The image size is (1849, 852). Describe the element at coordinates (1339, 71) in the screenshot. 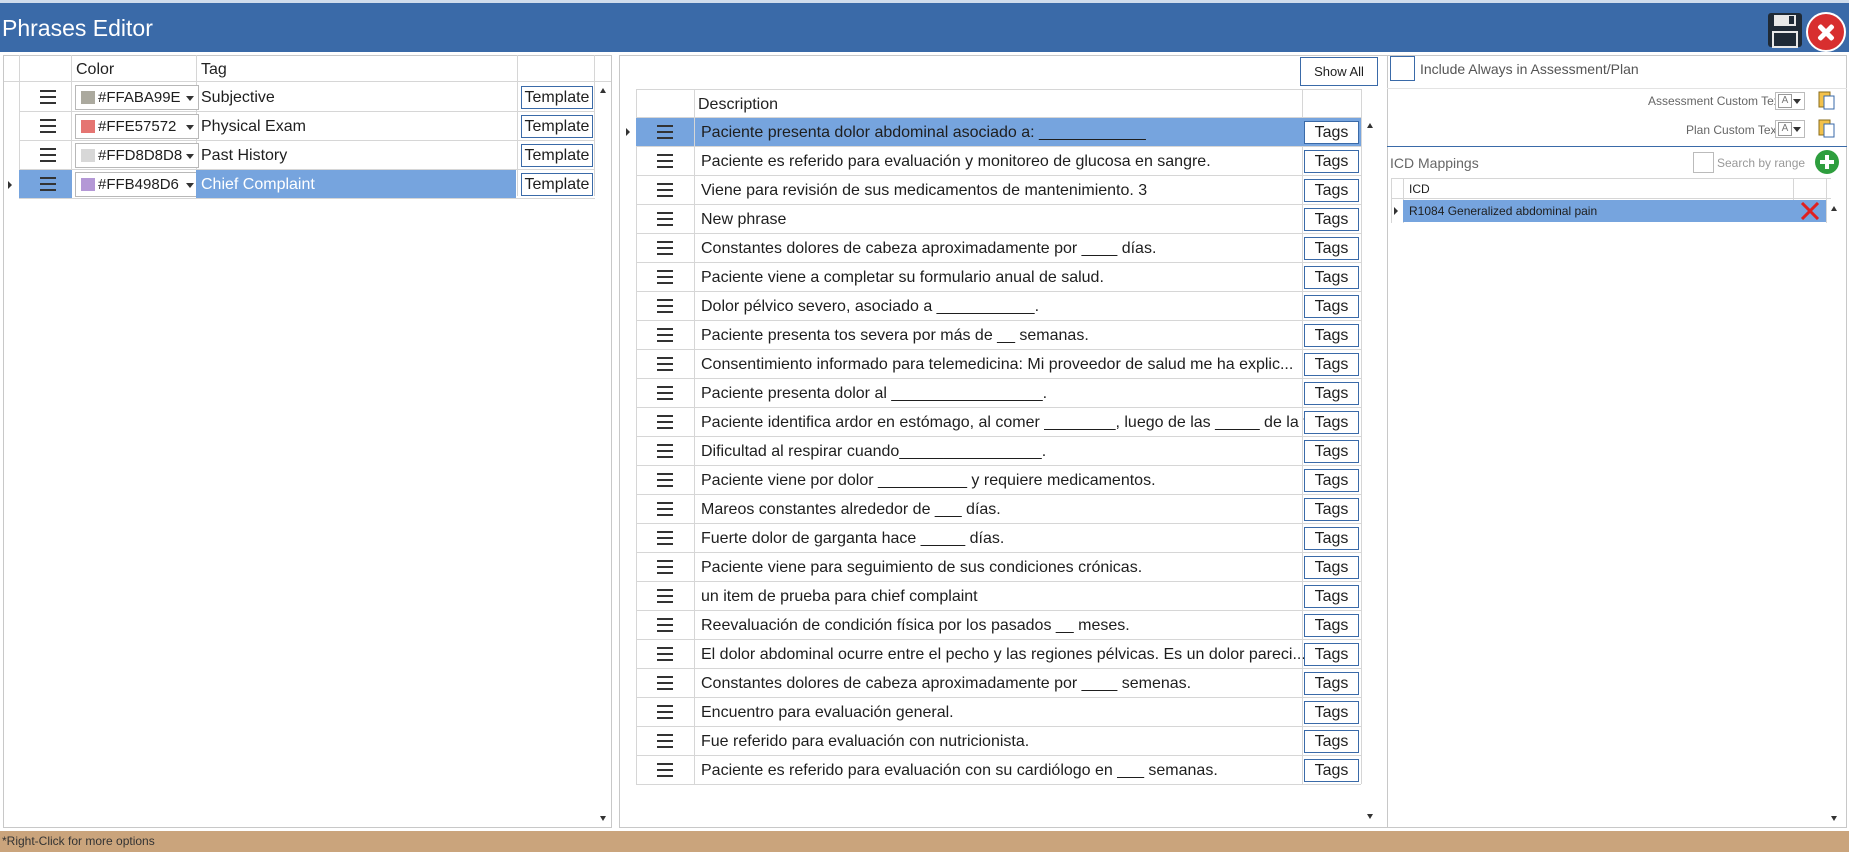

I see `show-all-button: Show All` at that location.